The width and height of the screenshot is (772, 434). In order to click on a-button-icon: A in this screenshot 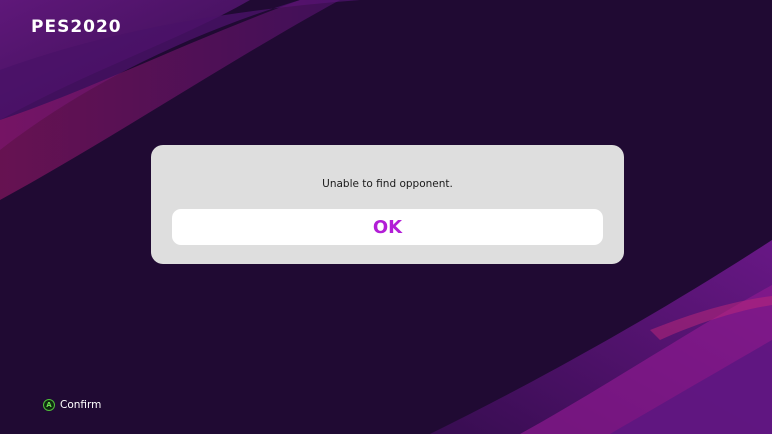, I will do `click(49, 405)`.